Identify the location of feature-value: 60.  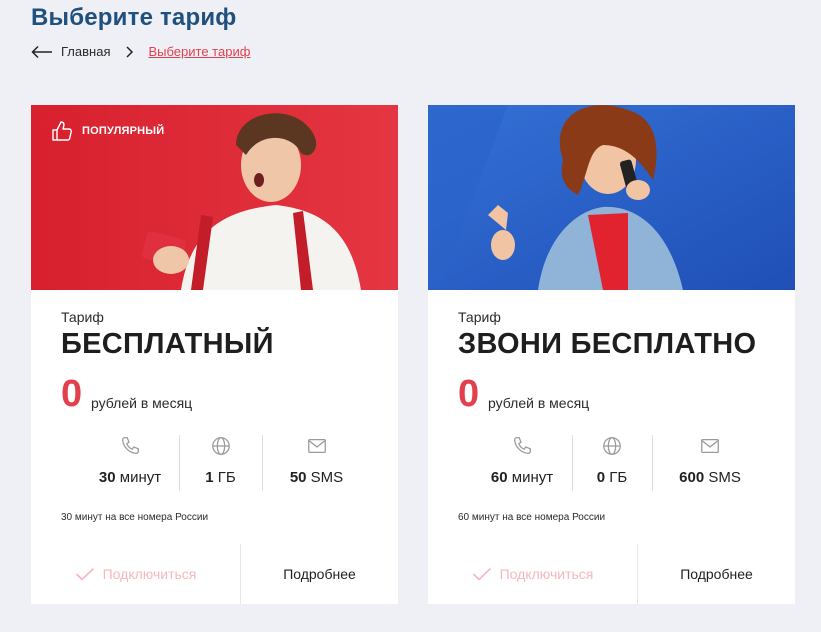
(499, 477).